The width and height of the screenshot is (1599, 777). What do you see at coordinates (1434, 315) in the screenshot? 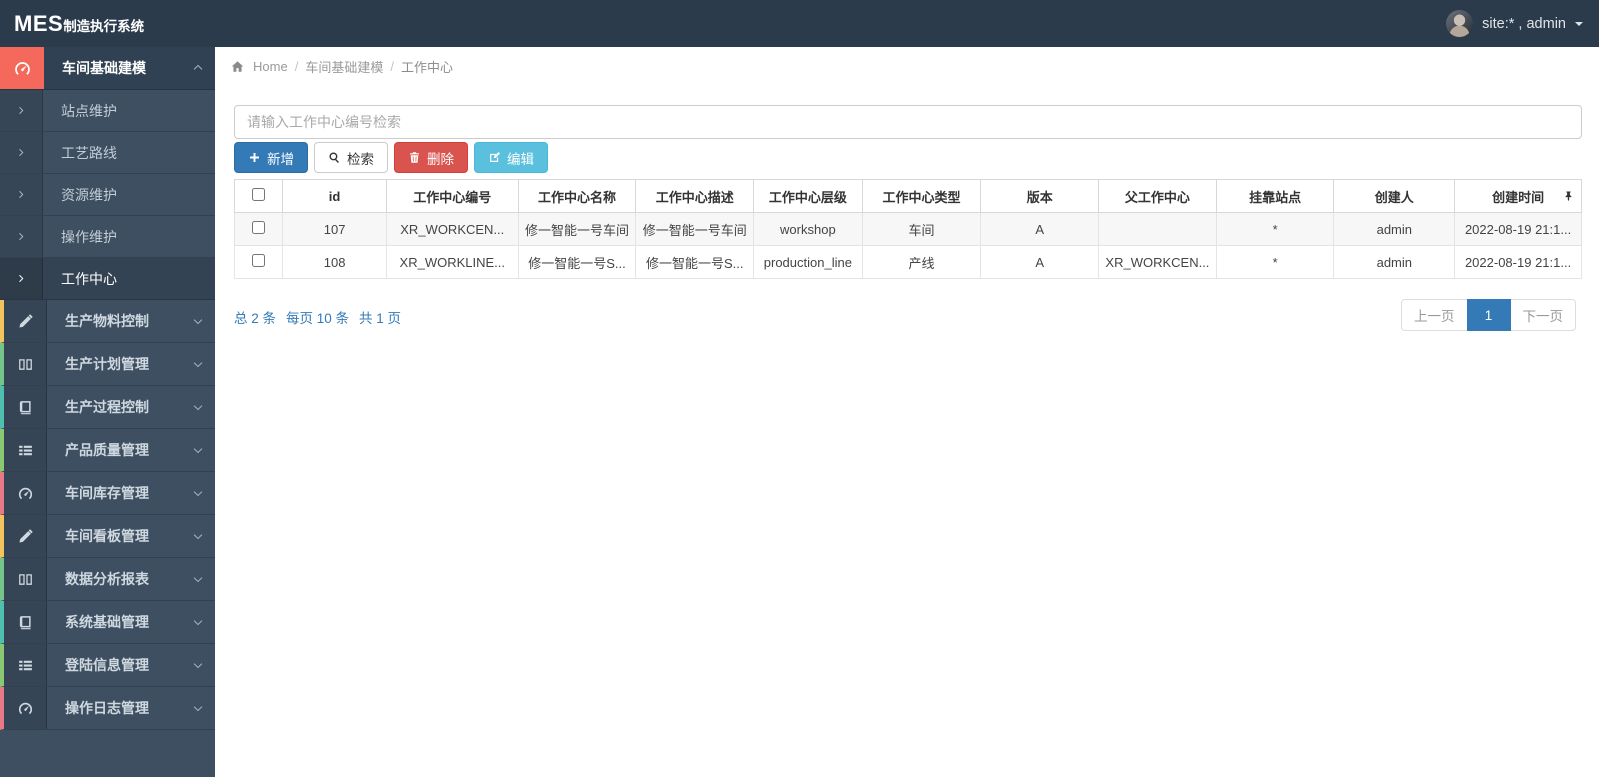
I see `prev-page-button: 上一页` at bounding box center [1434, 315].